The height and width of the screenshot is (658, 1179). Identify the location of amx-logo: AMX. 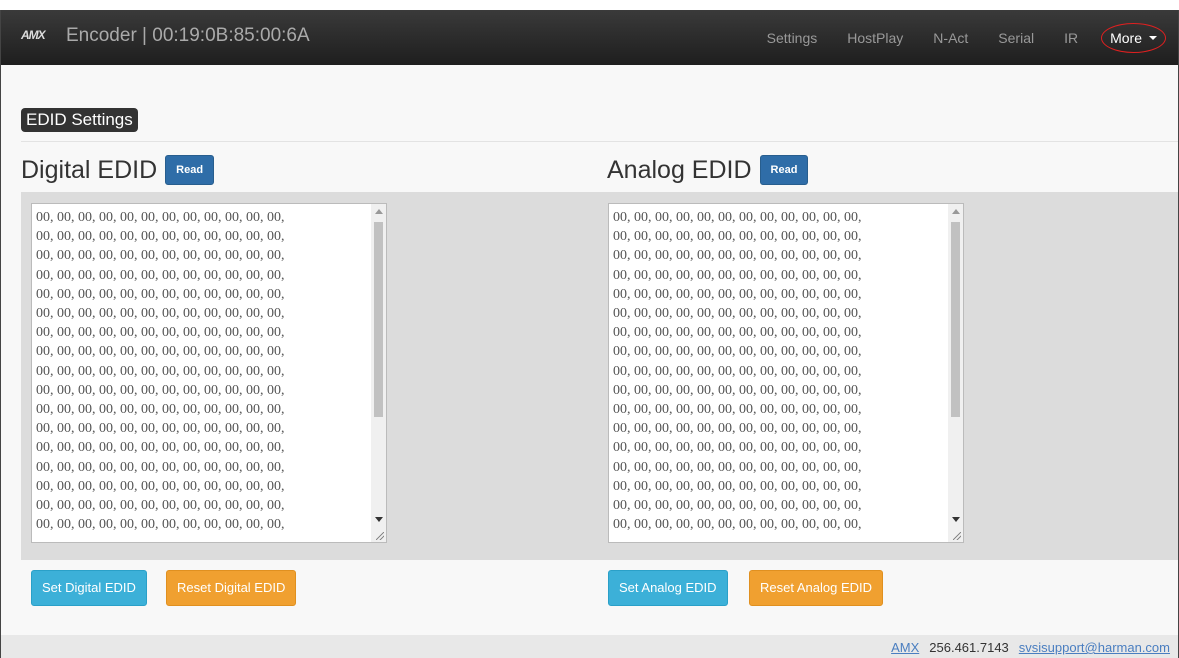
(33, 35).